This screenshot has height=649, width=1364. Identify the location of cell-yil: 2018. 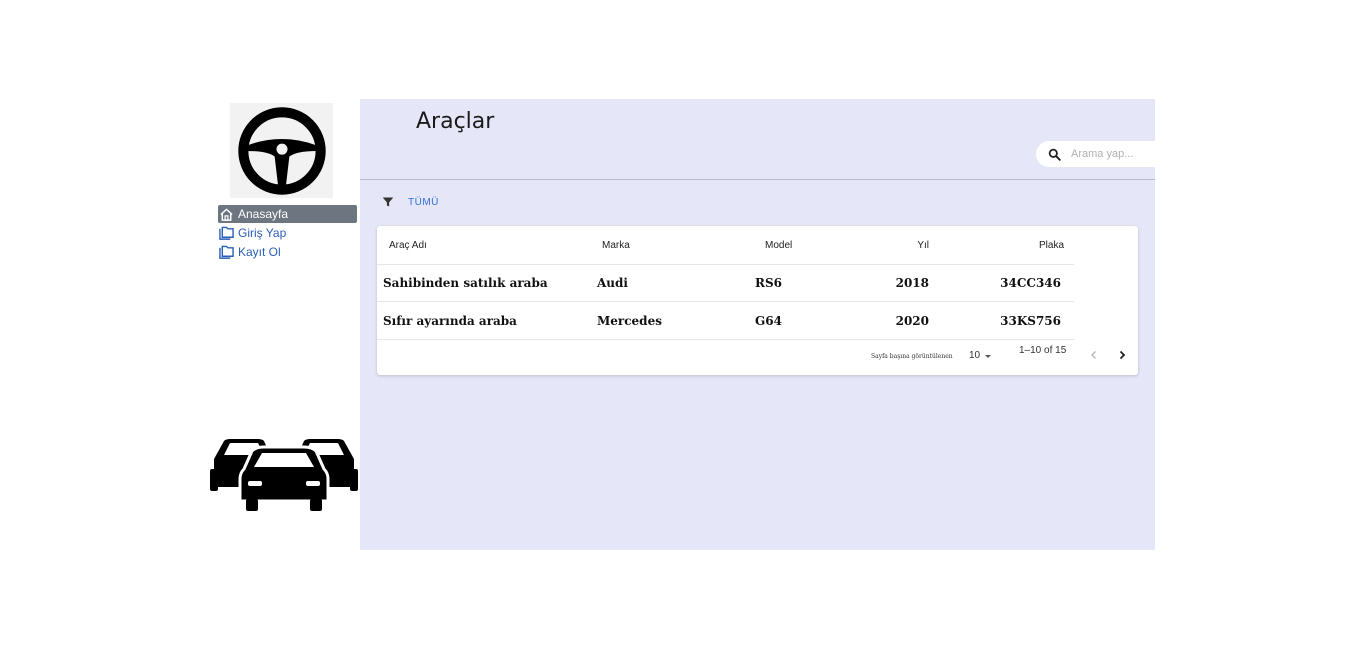
(912, 282).